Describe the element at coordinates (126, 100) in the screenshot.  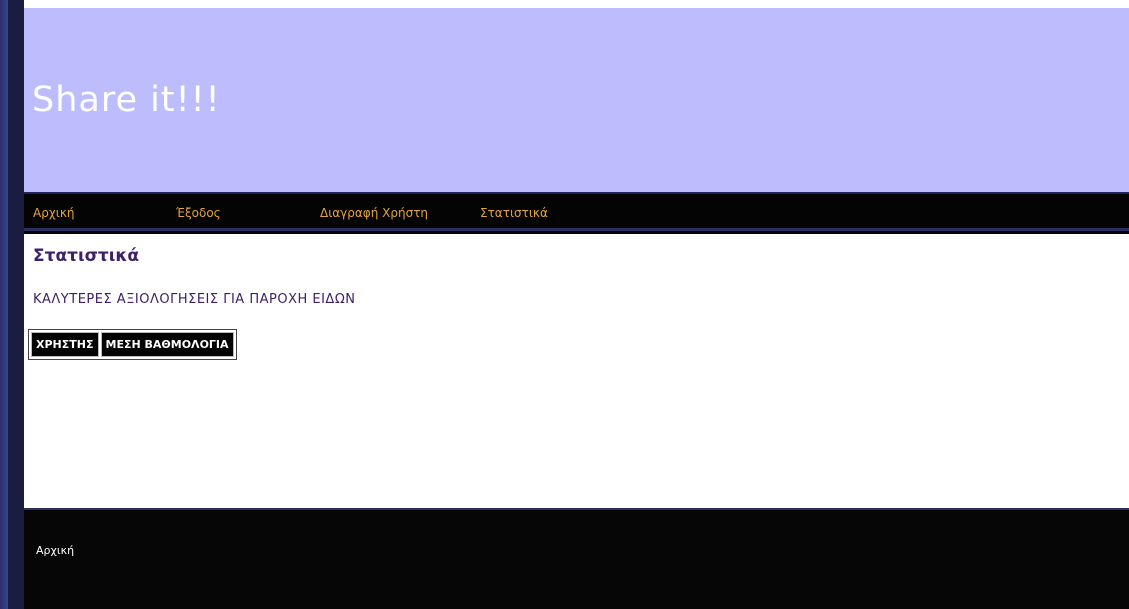
I see `site-title: Share it!!!` at that location.